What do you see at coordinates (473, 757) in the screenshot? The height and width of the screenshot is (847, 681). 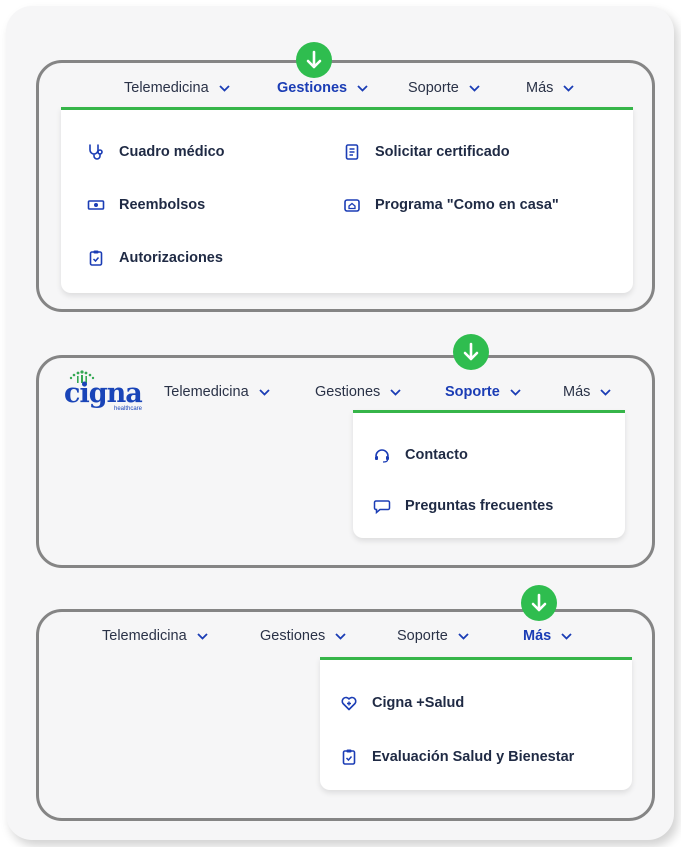 I see `menu-item-label: Evaluación Salud y Bienestar` at bounding box center [473, 757].